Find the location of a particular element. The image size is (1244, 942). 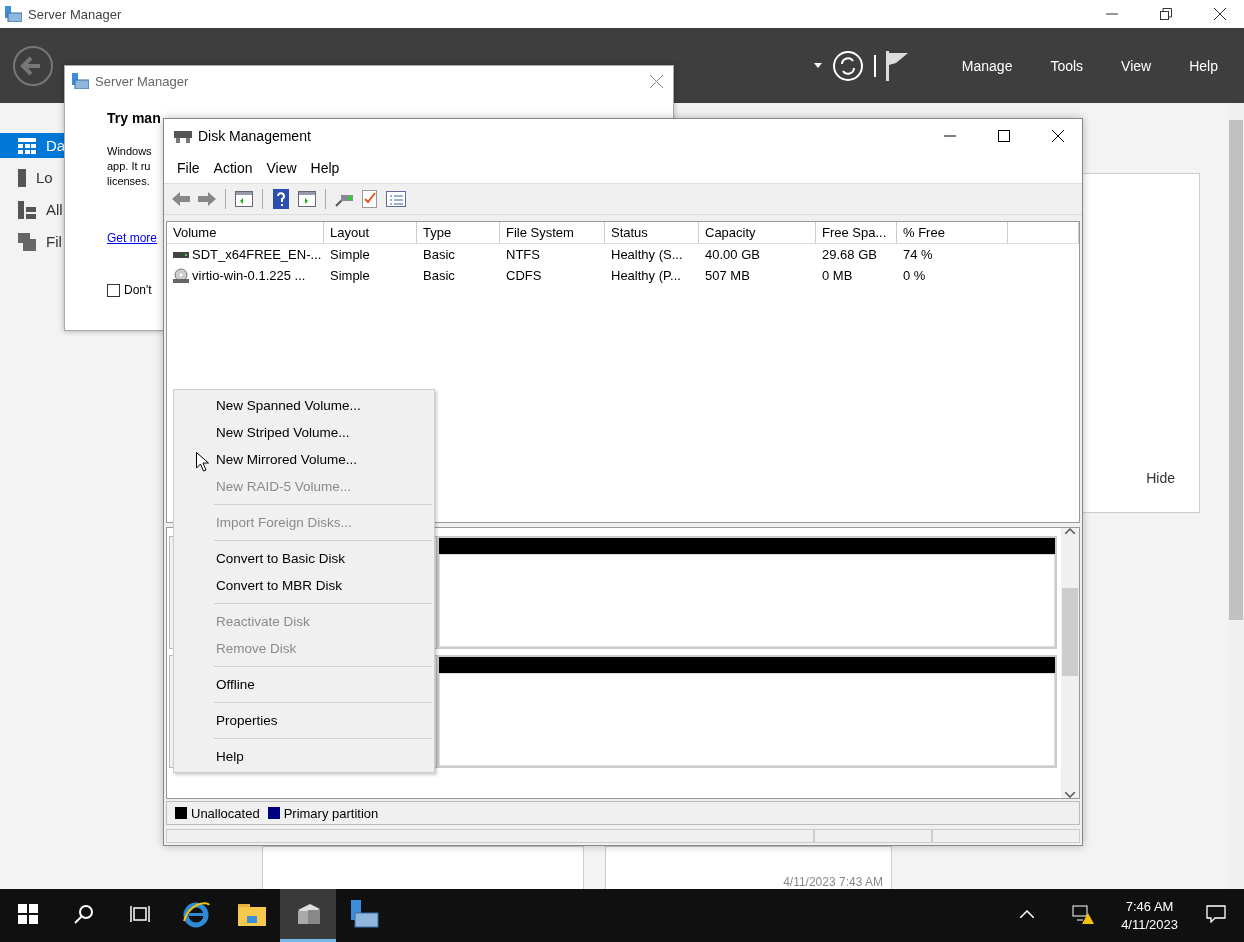

sidebar-label: Da is located at coordinates (56, 145).